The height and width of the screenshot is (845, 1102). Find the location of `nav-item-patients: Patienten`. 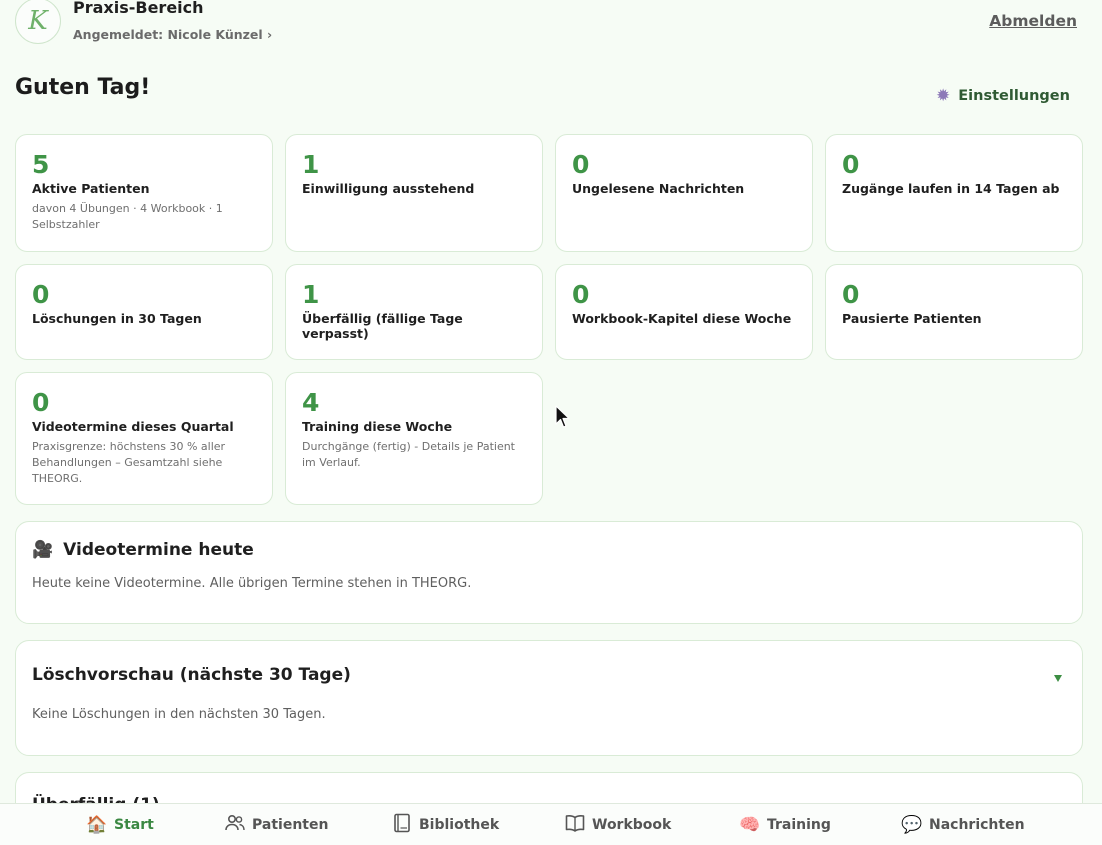

nav-item-patients: Patienten is located at coordinates (276, 824).